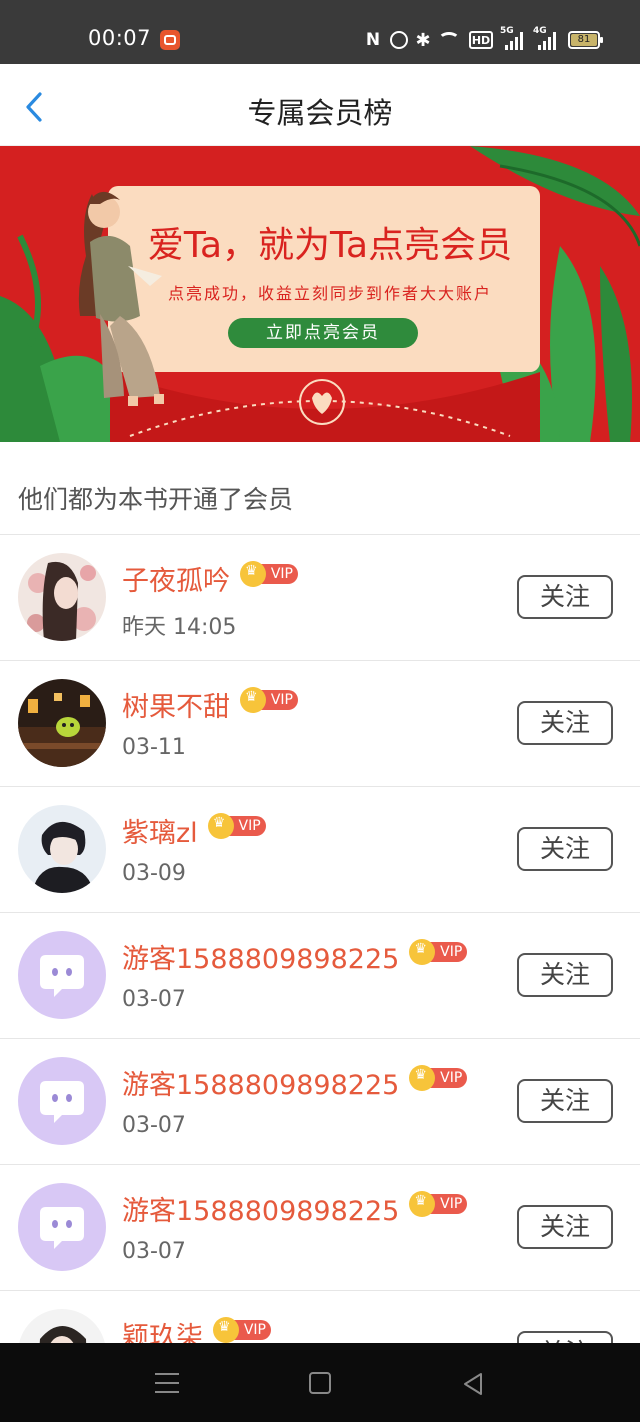  Describe the element at coordinates (120, 38) in the screenshot. I see `status-time: 00:07` at that location.